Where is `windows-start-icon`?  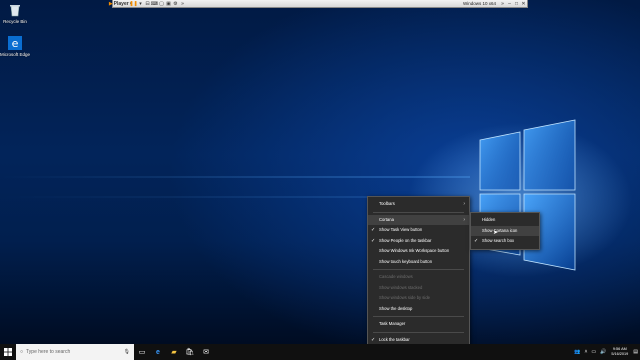 windows-start-icon is located at coordinates (8, 352).